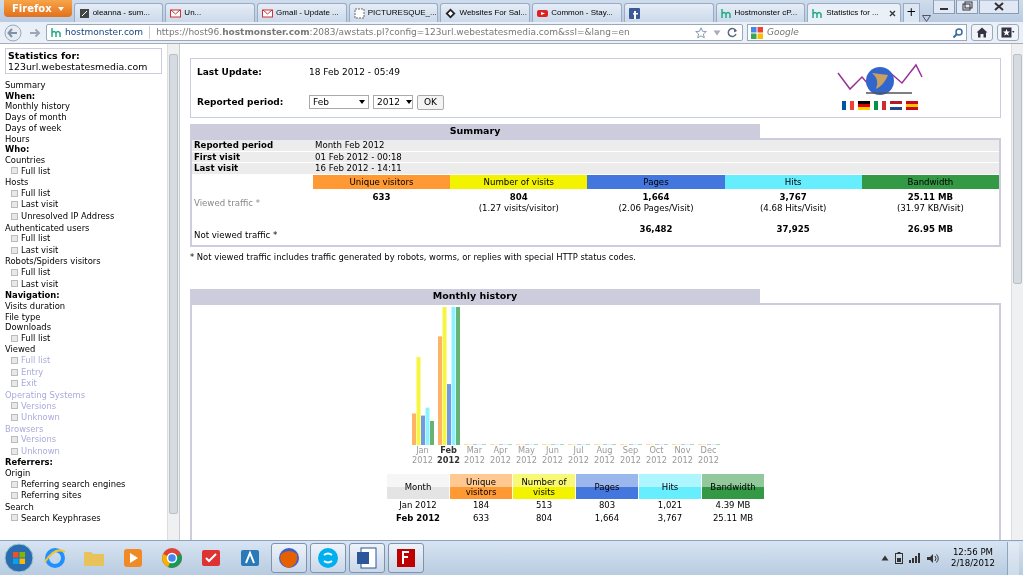  What do you see at coordinates (355, 73) in the screenshot?
I see `last-update-value: 18 Feb 2012 - 05:49` at bounding box center [355, 73].